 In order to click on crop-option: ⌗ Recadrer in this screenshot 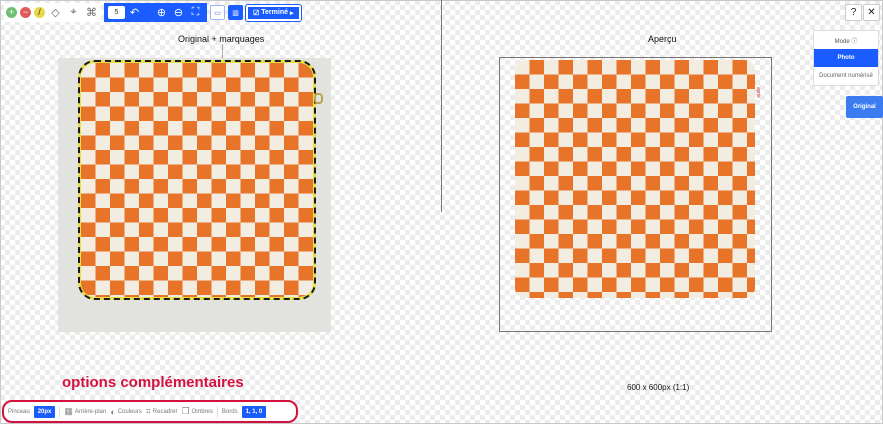, I will do `click(162, 411)`.